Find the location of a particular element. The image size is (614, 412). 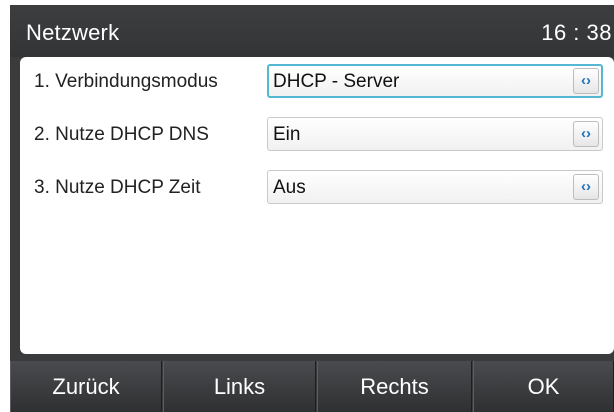

page-title: Netzwerk is located at coordinates (73, 32).